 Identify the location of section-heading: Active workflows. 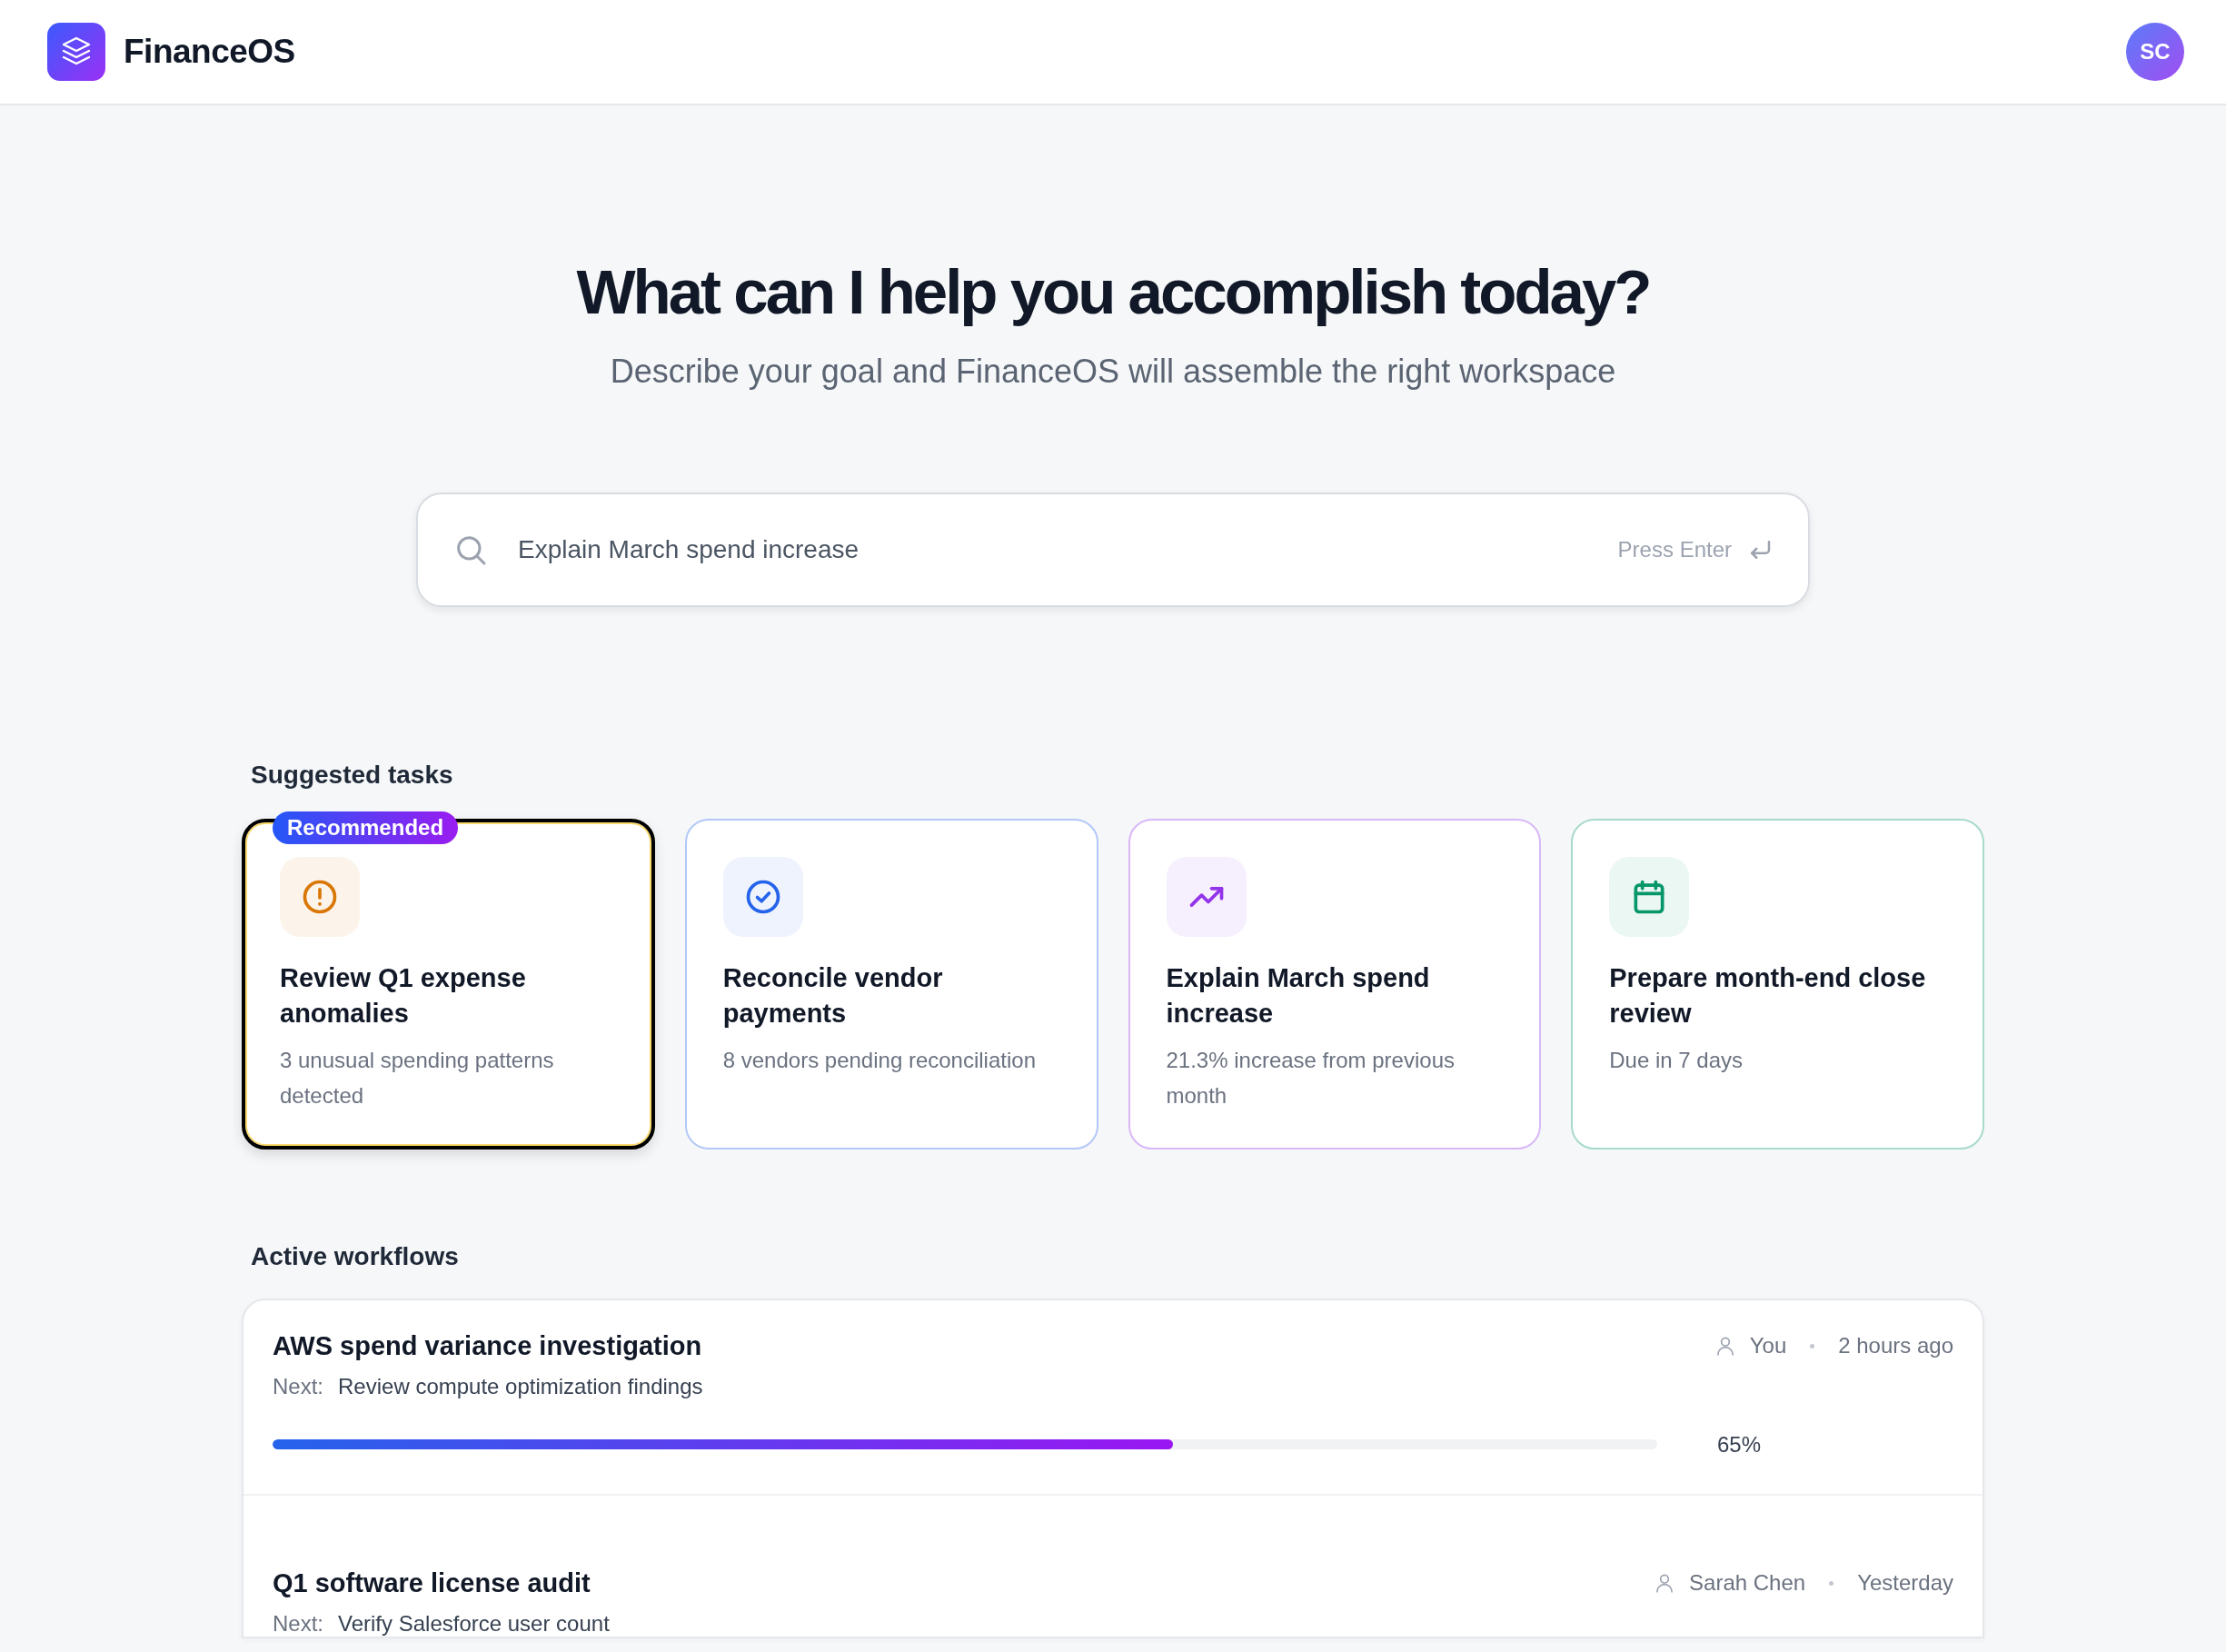
(355, 1256).